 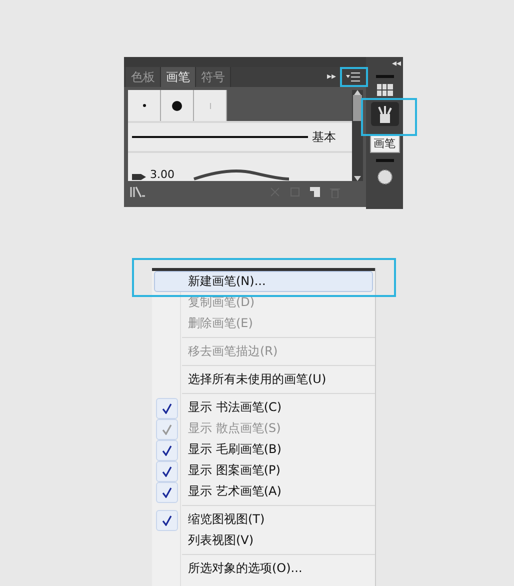 What do you see at coordinates (357, 178) in the screenshot?
I see `scroll-down-icon` at bounding box center [357, 178].